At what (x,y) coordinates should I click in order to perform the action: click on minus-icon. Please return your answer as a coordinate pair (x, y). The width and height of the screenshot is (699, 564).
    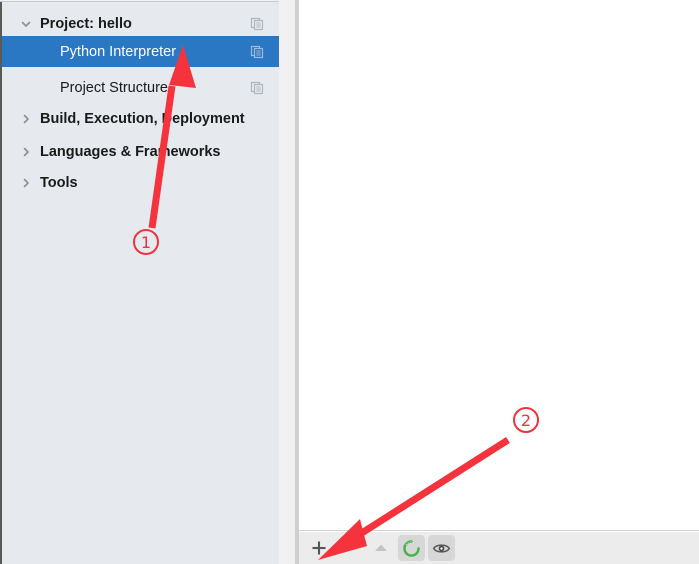
    Looking at the image, I should click on (350, 548).